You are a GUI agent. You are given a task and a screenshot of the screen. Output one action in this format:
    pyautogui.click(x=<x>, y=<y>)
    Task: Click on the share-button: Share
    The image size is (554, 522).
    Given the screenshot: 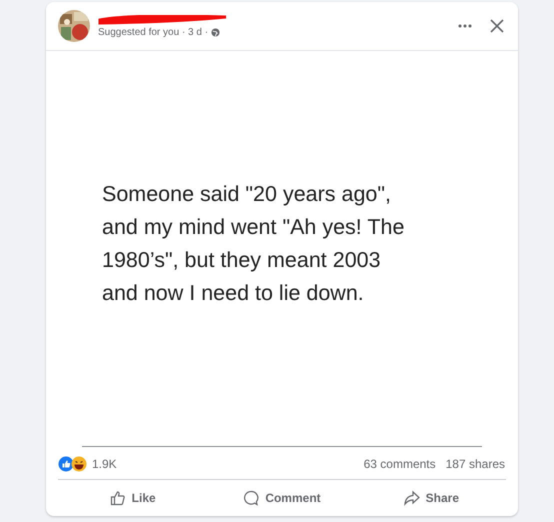 What is the action you would take?
    pyautogui.click(x=431, y=498)
    